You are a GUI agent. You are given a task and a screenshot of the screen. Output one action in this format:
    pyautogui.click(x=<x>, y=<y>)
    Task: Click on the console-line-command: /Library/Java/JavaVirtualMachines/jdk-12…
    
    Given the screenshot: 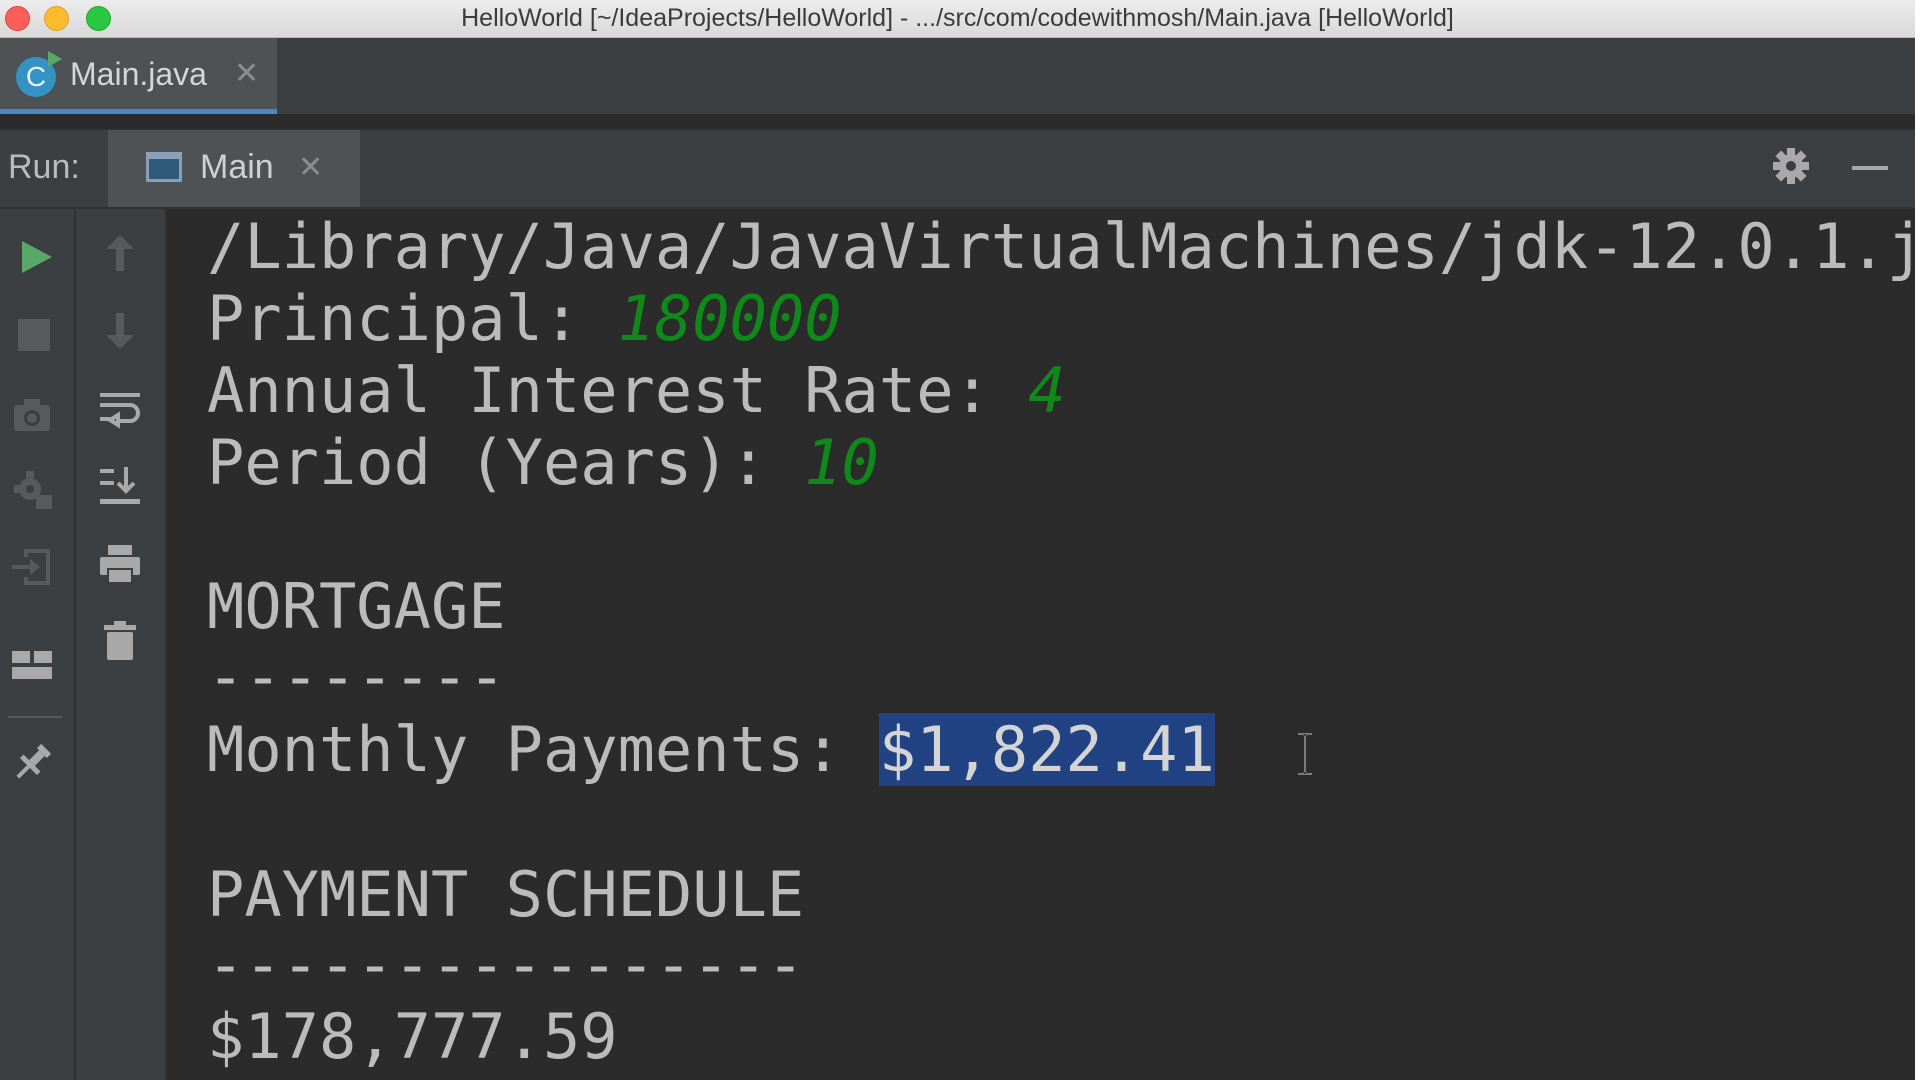 What is the action you would take?
    pyautogui.click(x=1061, y=246)
    